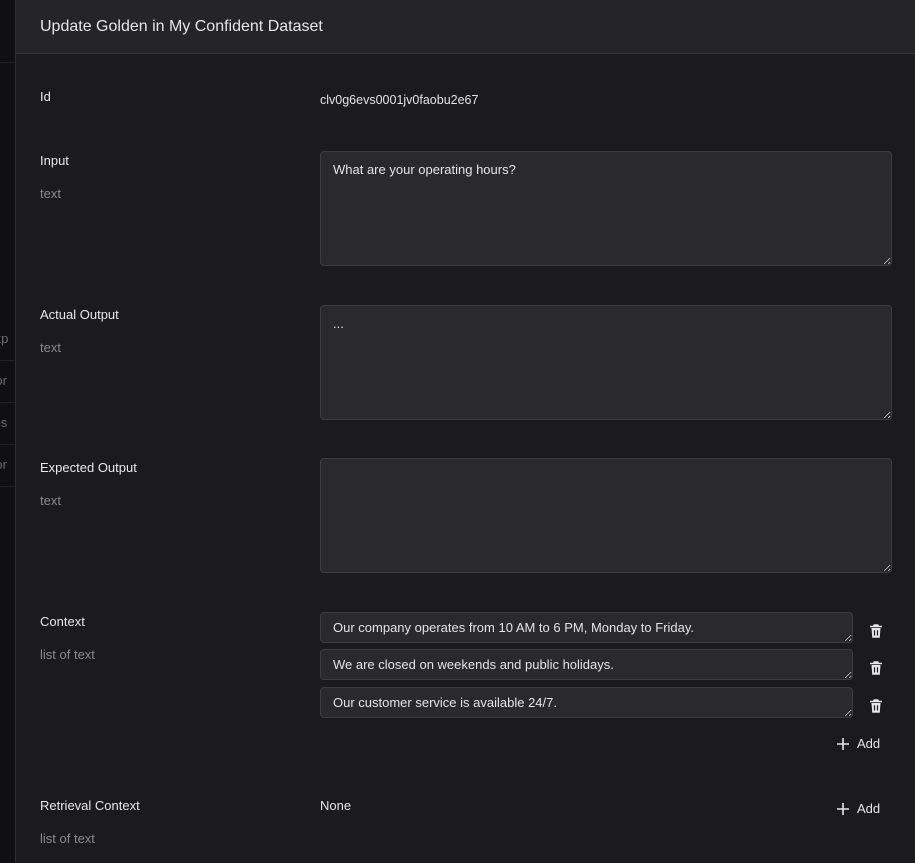 The height and width of the screenshot is (863, 915). I want to click on add-retrieval-context-label: Add, so click(869, 808).